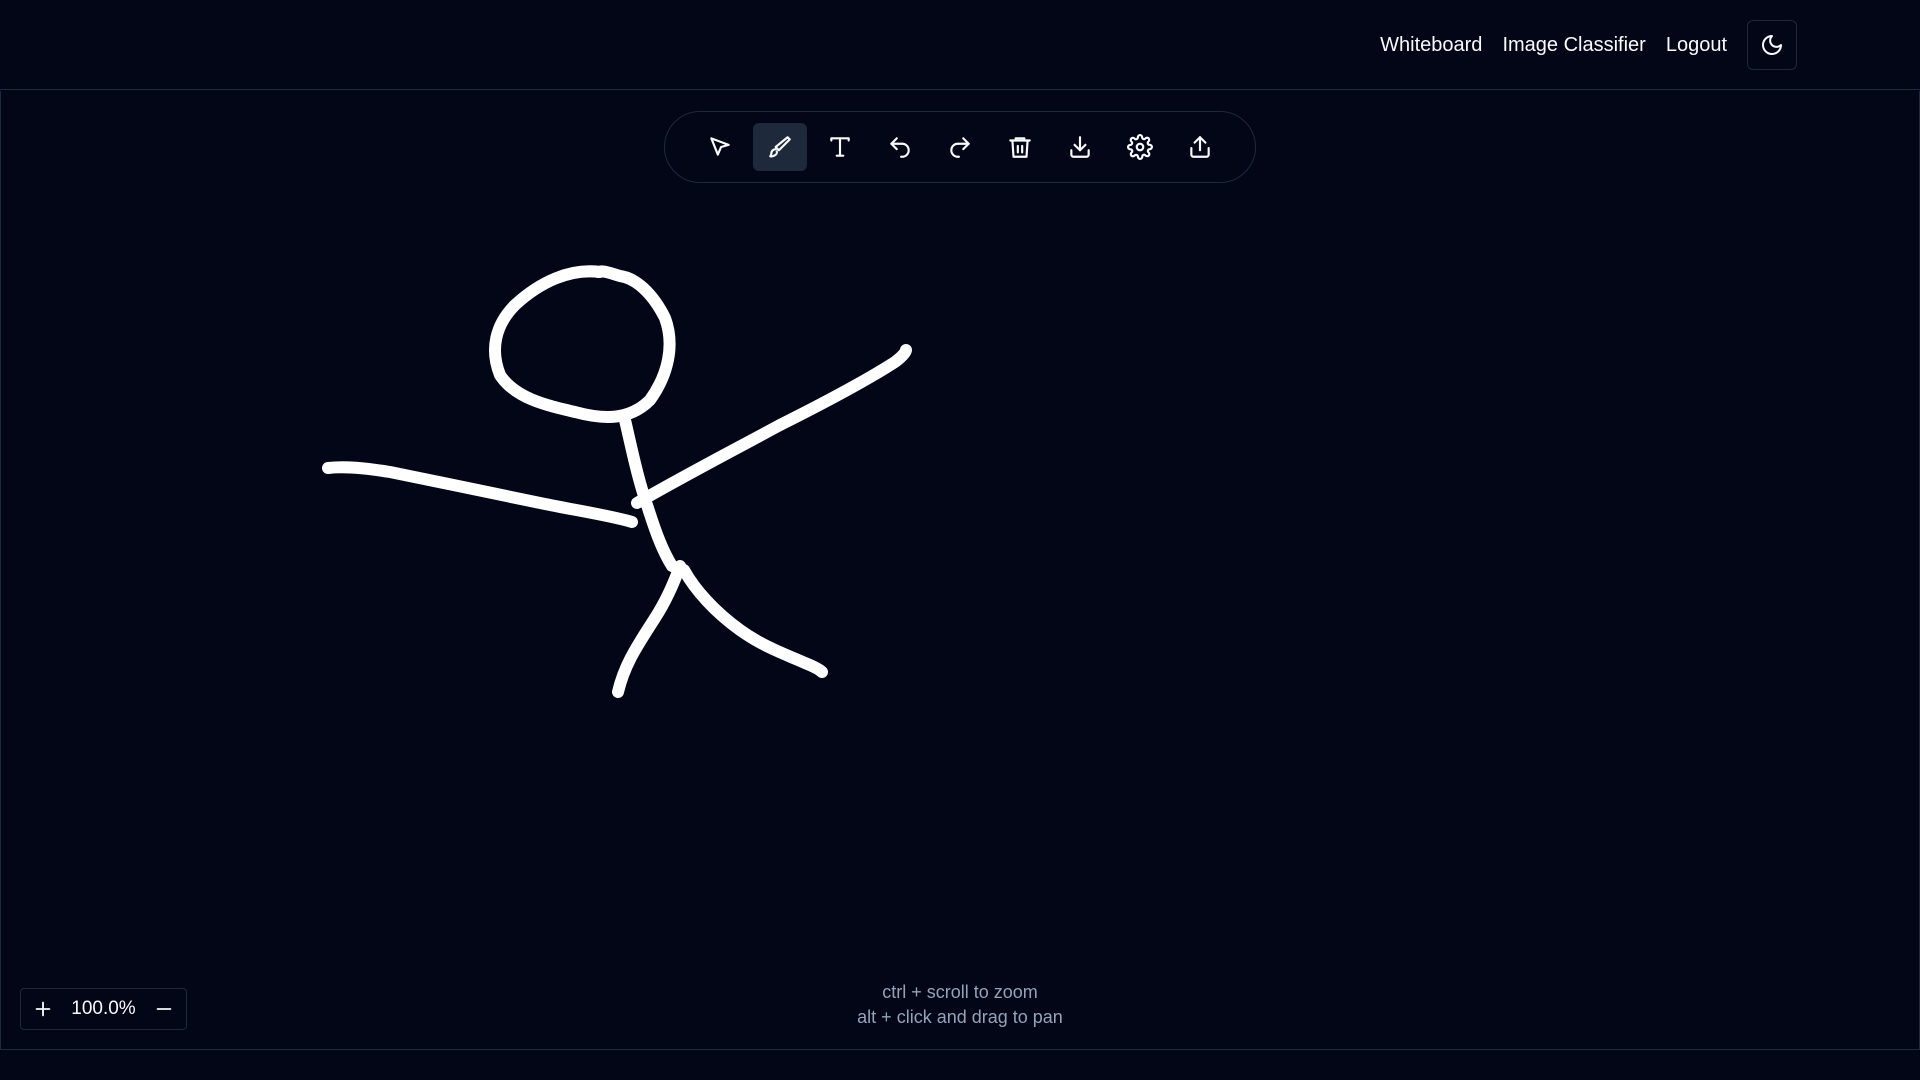 This screenshot has height=1080, width=1920. I want to click on app-header: Whiteboard Image Classifier Logout, so click(960, 45).